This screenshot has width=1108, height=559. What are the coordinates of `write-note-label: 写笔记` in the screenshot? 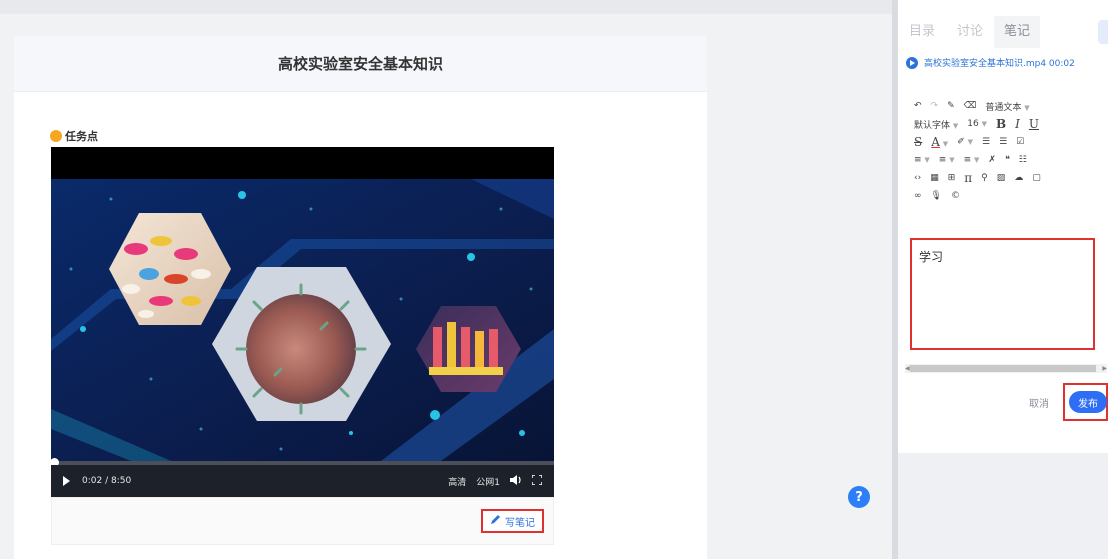 It's located at (520, 523).